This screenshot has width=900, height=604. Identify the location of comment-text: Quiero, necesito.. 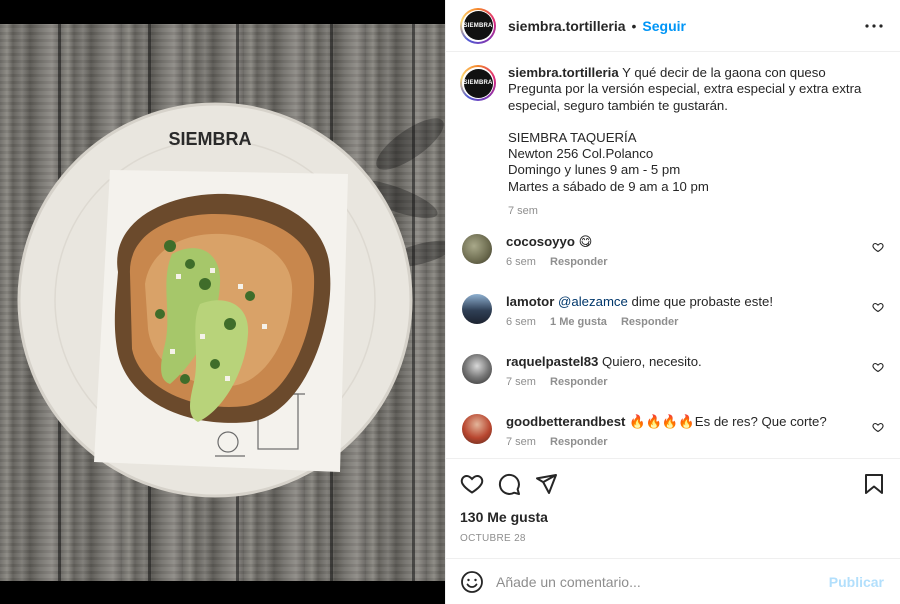
(652, 361).